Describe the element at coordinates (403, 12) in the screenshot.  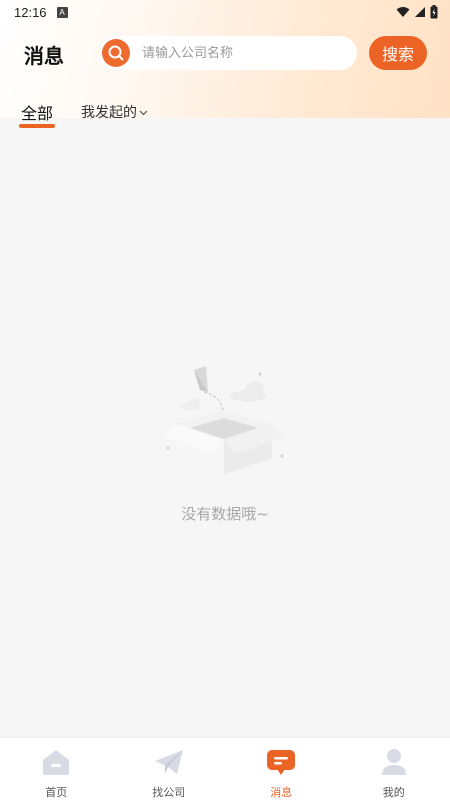
I see `wifi-icon` at that location.